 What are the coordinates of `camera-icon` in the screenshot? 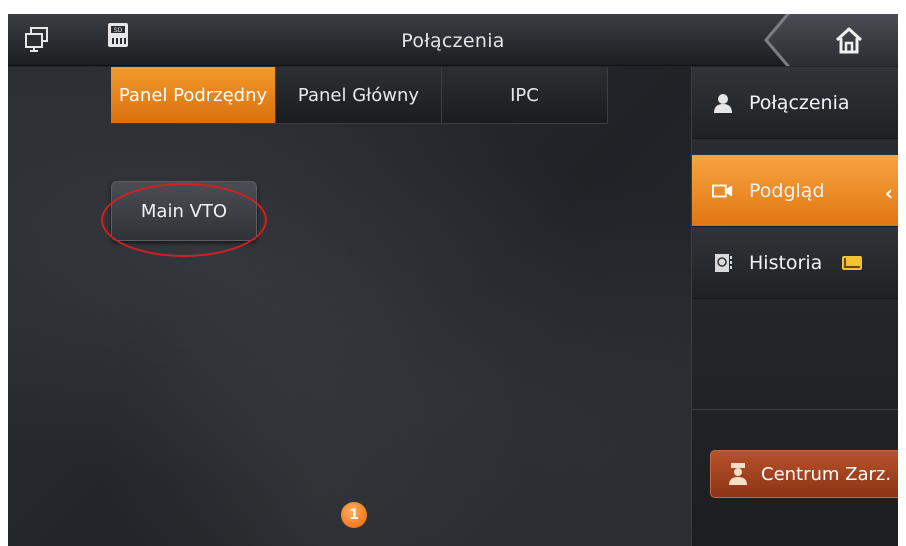 It's located at (722, 190).